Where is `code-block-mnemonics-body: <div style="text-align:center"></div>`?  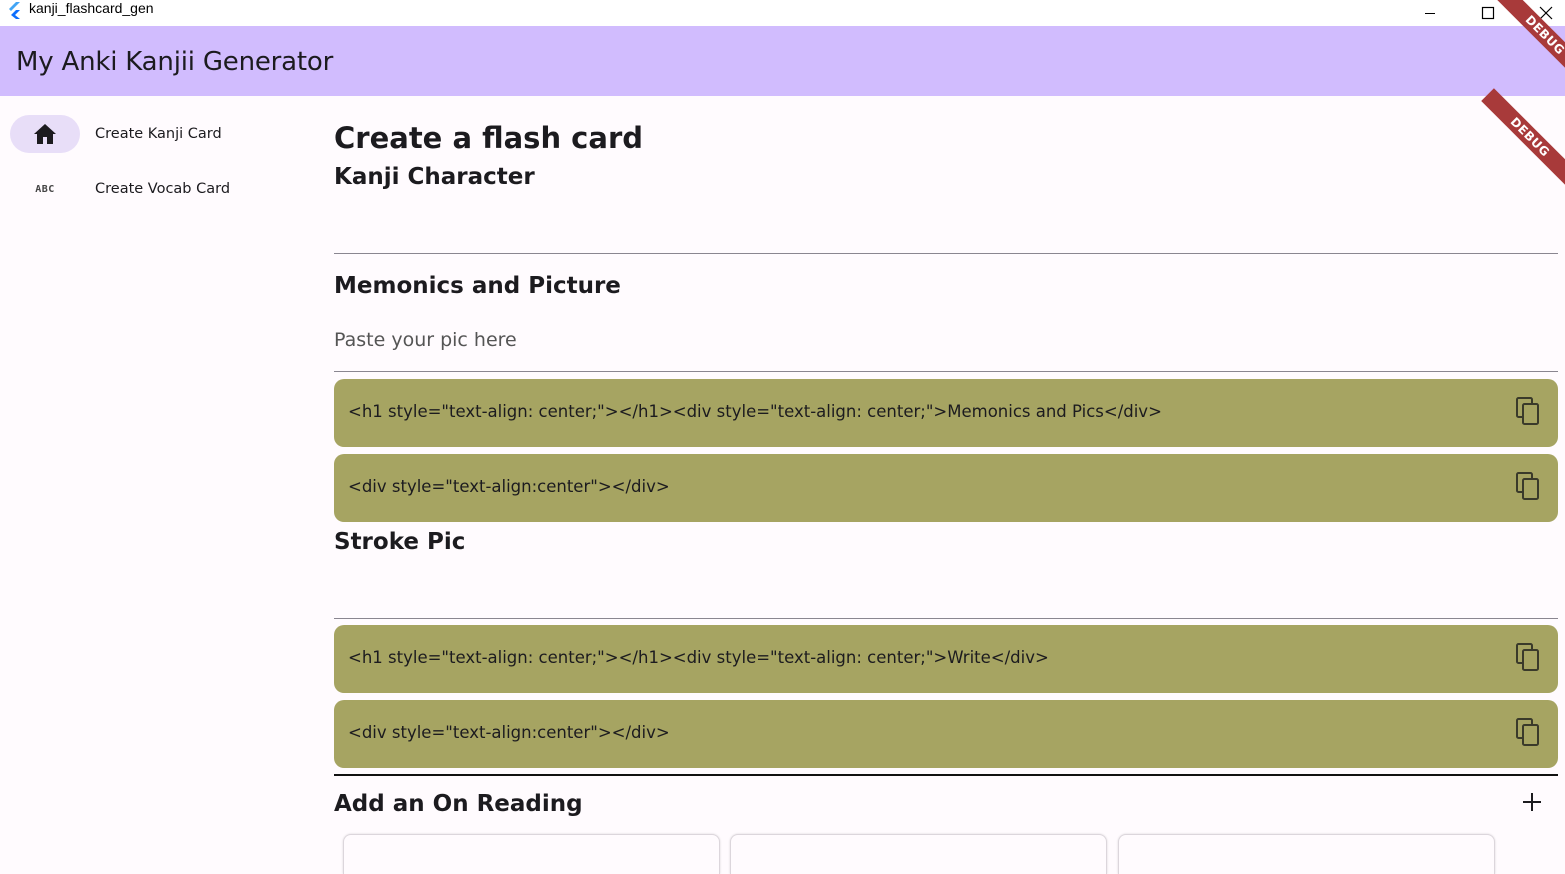 code-block-mnemonics-body: <div style="text-align:center"></div> is located at coordinates (946, 488).